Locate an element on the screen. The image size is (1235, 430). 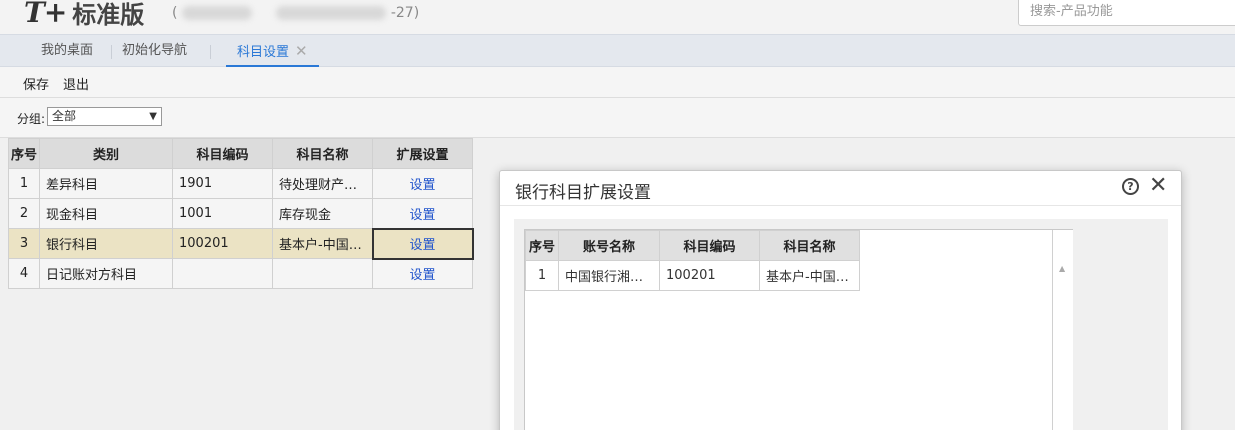
tab-bar: 我的桌面 初始化导航 科目设置 ✕ is located at coordinates (617, 51).